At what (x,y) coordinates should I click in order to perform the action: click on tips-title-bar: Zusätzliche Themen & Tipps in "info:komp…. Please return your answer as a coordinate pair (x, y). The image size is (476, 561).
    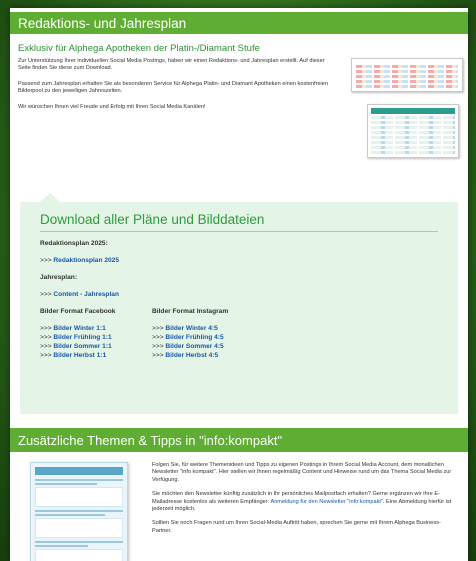
    Looking at the image, I should click on (239, 440).